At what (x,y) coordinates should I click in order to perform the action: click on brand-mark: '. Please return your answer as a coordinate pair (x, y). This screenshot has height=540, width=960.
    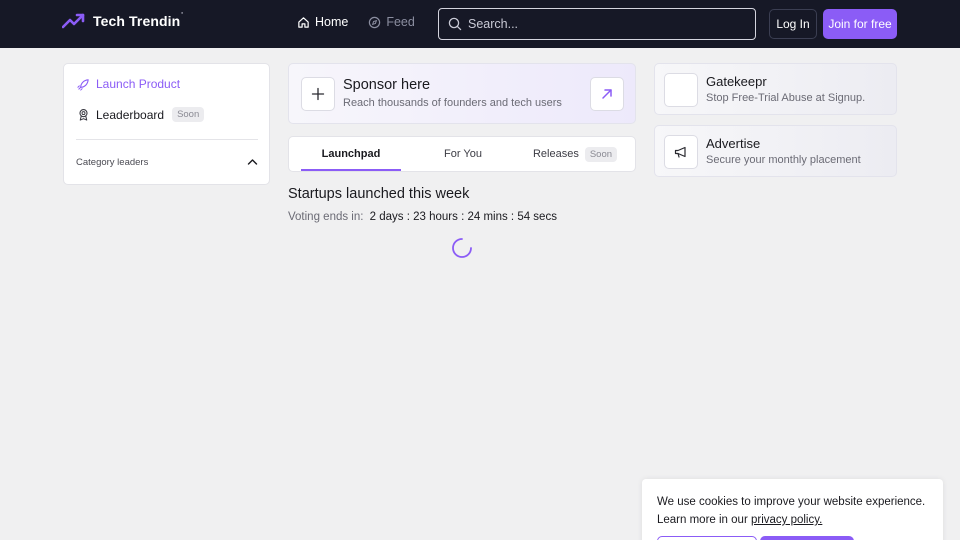
    Looking at the image, I should click on (182, 15).